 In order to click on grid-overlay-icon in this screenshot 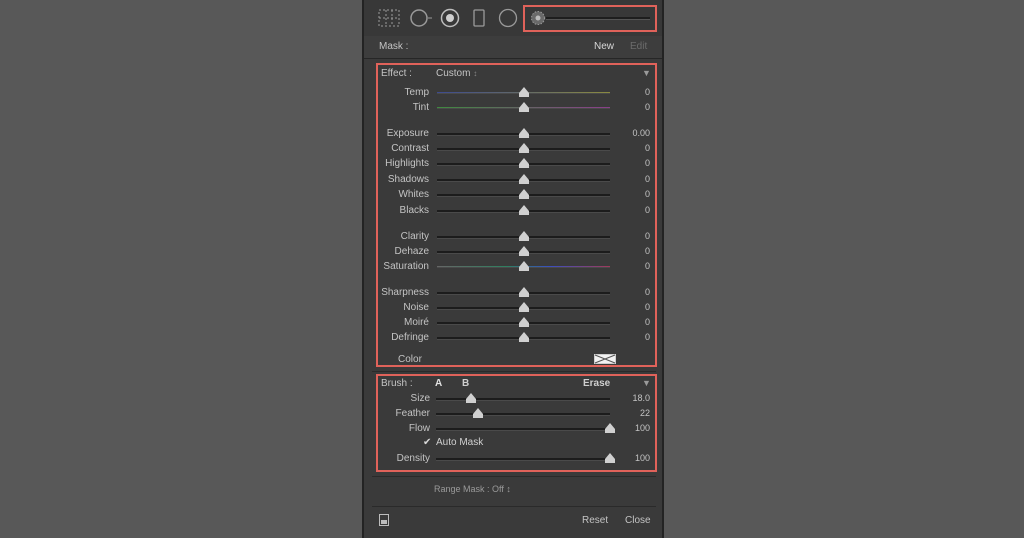, I will do `click(389, 18)`.